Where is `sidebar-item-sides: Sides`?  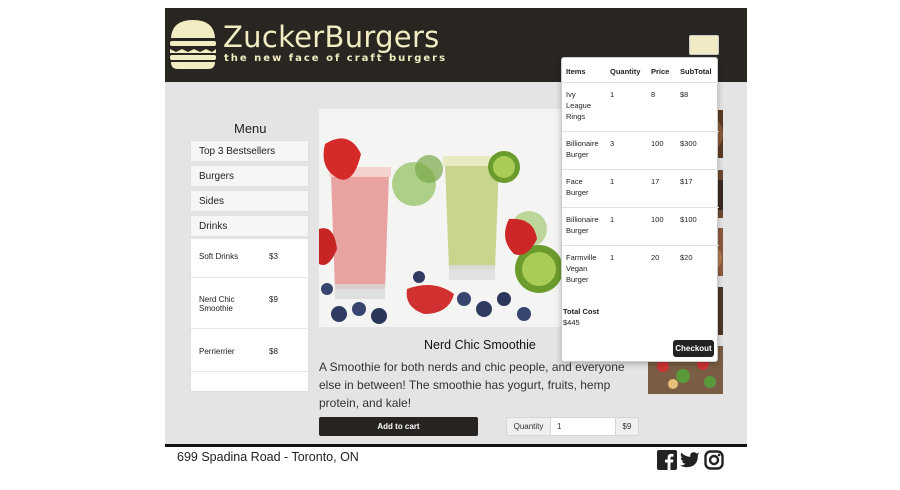
sidebar-item-sides: Sides is located at coordinates (249, 201).